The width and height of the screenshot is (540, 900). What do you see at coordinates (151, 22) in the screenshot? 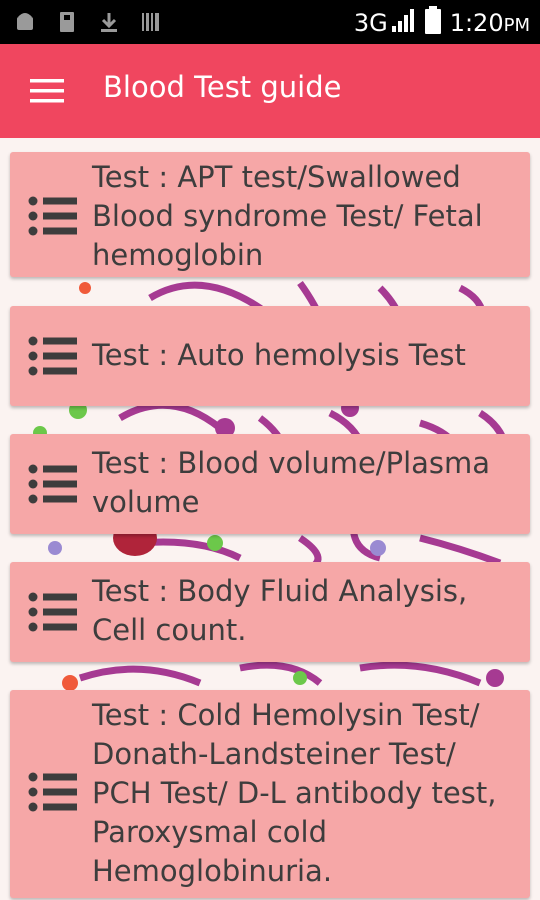
I see `barcode-icon` at bounding box center [151, 22].